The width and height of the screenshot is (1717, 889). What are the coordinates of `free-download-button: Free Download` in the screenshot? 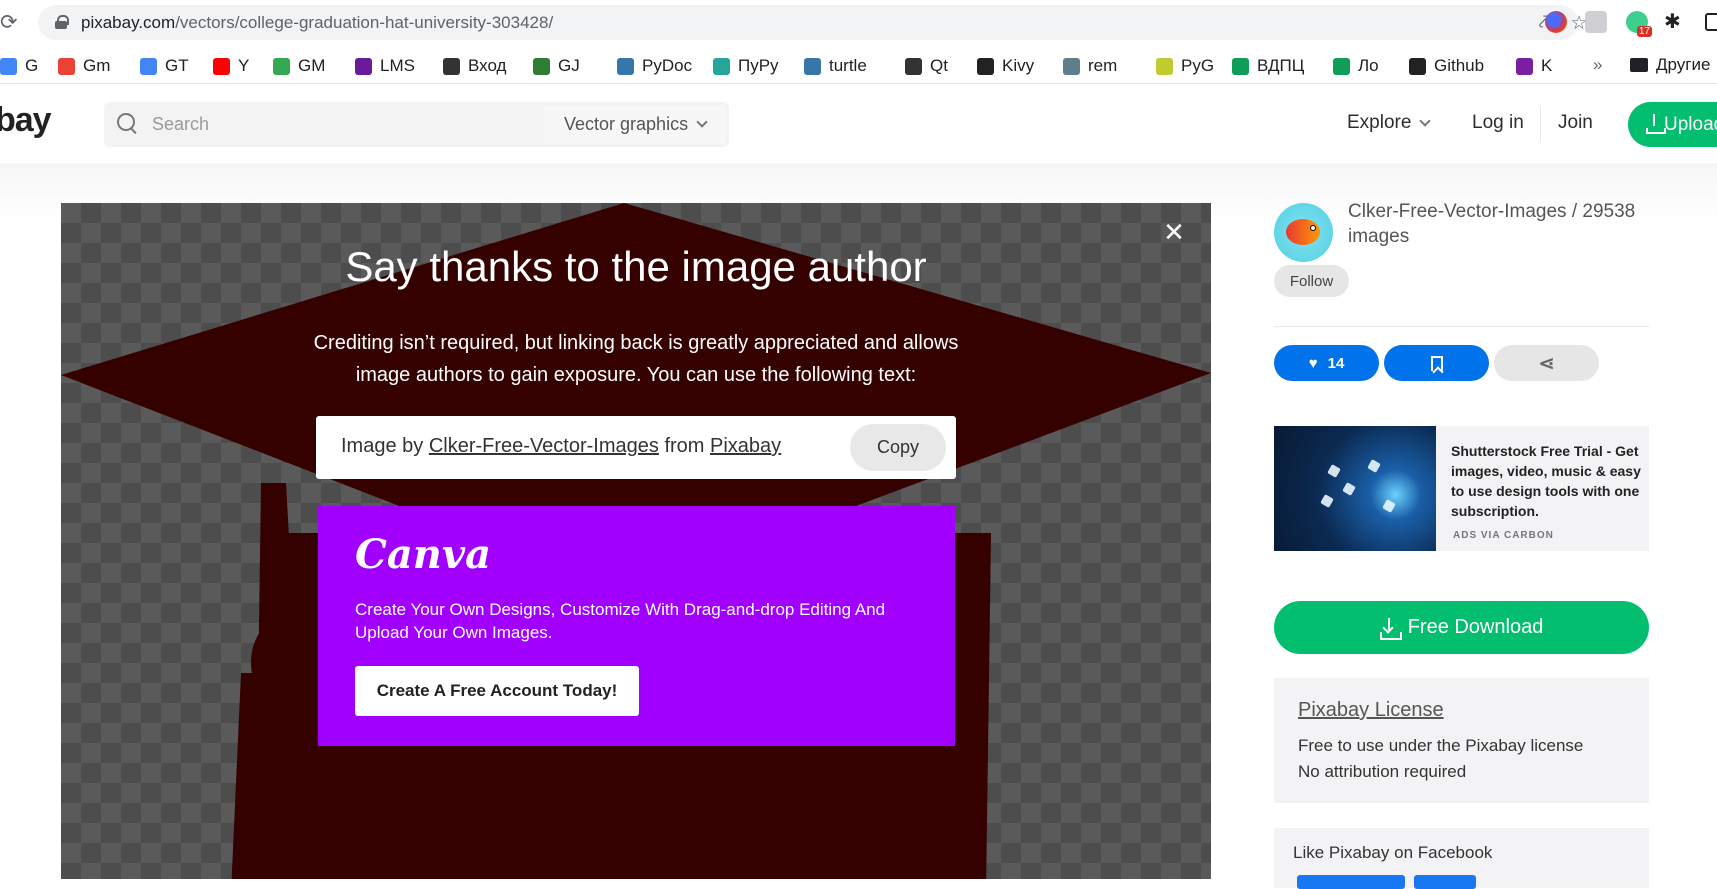 It's located at (1461, 627).